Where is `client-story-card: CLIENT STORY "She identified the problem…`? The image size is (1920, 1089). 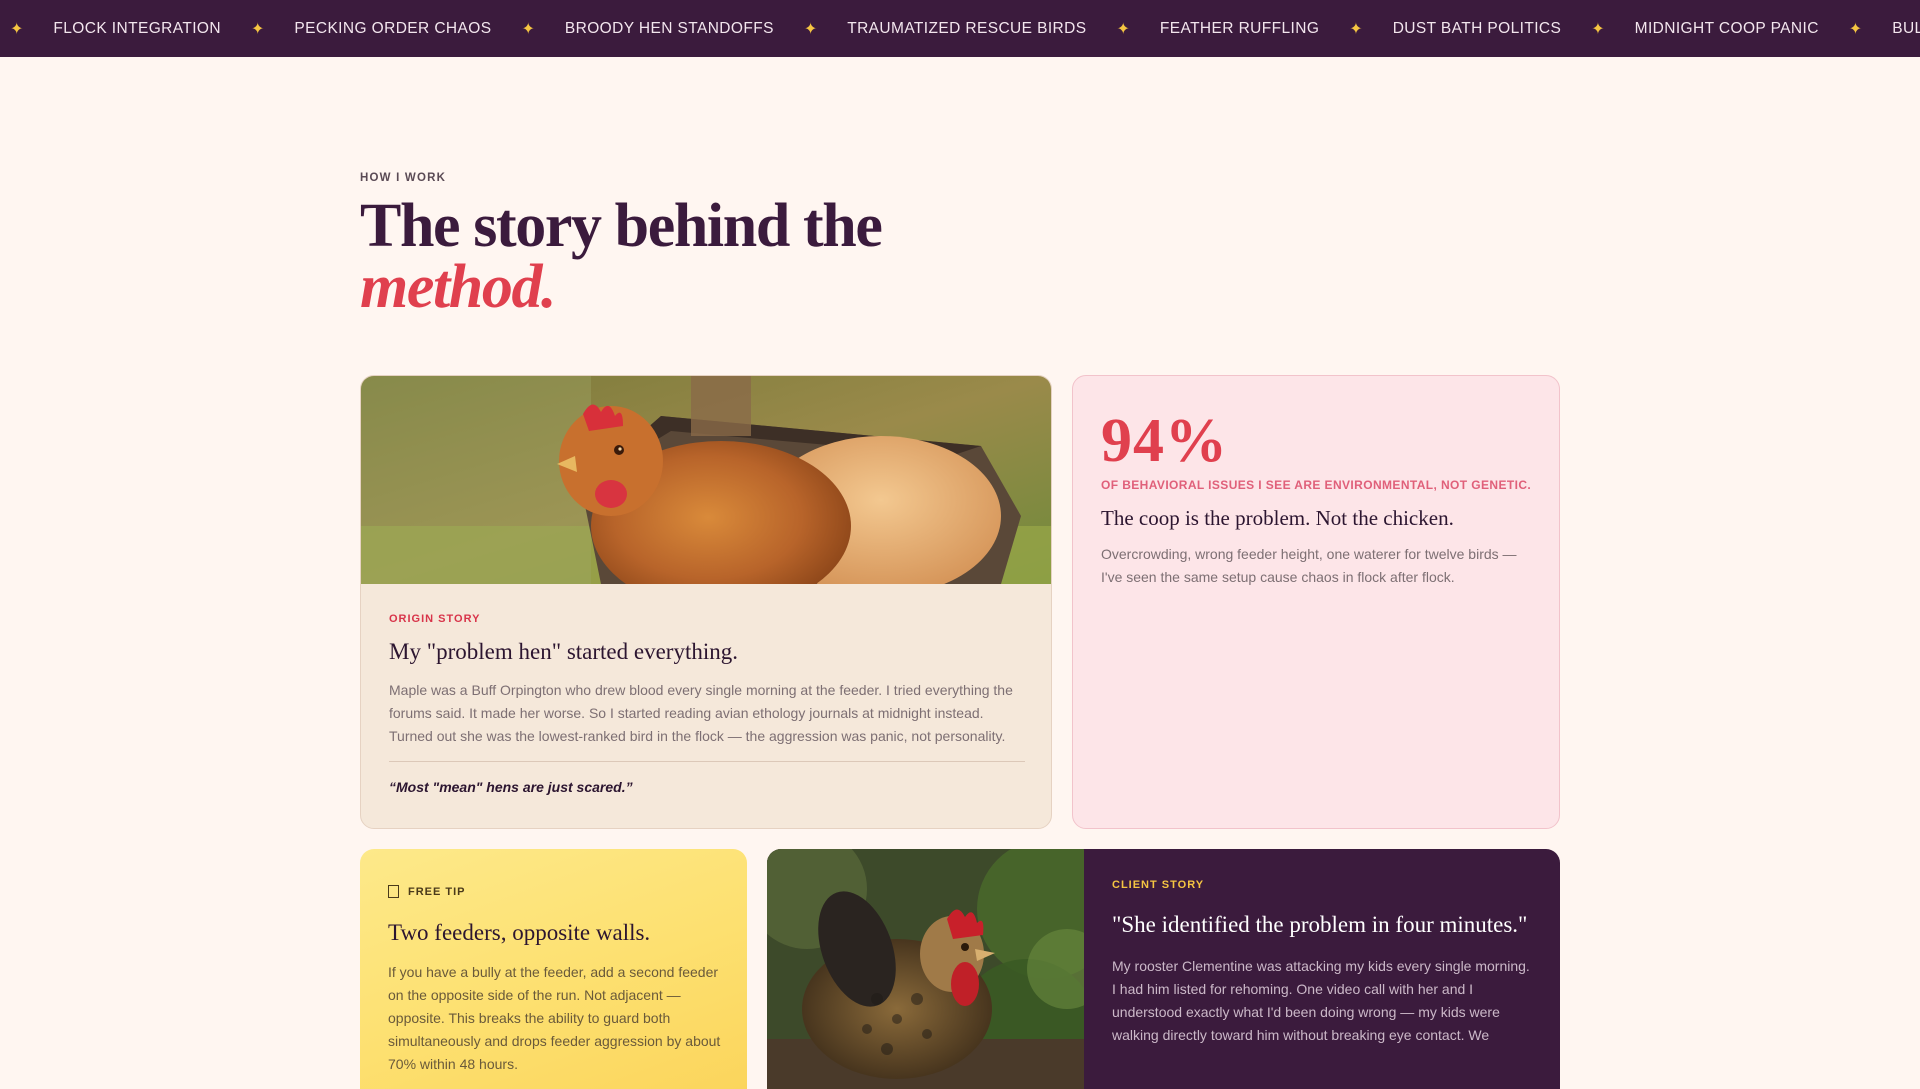
client-story-card: CLIENT STORY "She identified the problem… is located at coordinates (1163, 969).